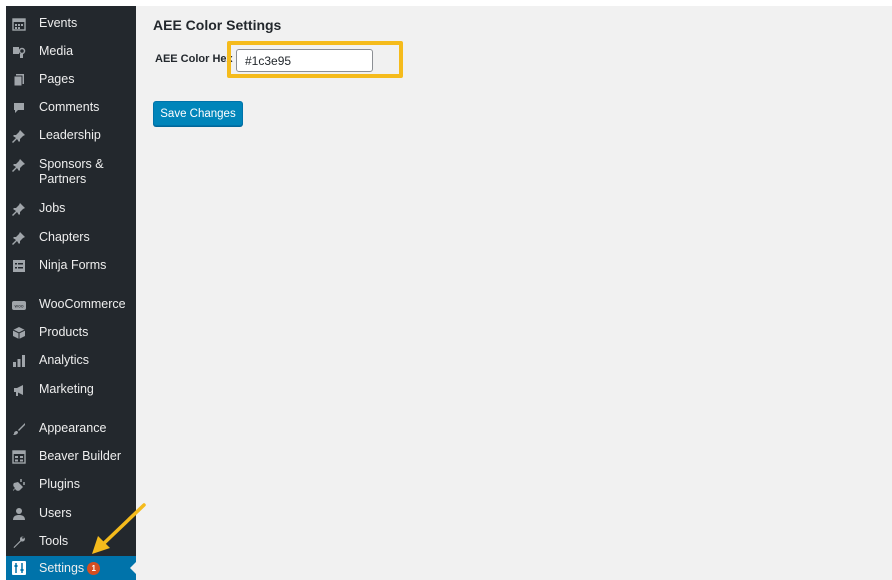 The width and height of the screenshot is (892, 580). I want to click on settings-icon, so click(19, 568).